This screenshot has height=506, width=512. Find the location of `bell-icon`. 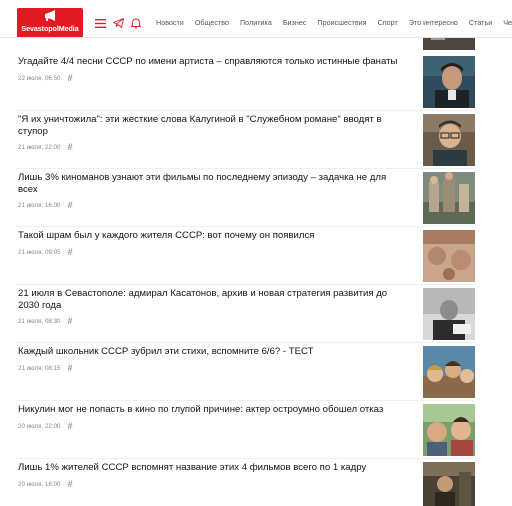

bell-icon is located at coordinates (136, 23).